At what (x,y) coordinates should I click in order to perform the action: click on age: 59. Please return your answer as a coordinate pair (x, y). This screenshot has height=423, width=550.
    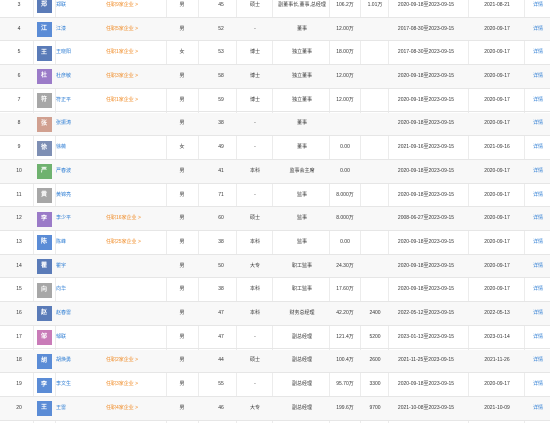
    Looking at the image, I should click on (221, 99).